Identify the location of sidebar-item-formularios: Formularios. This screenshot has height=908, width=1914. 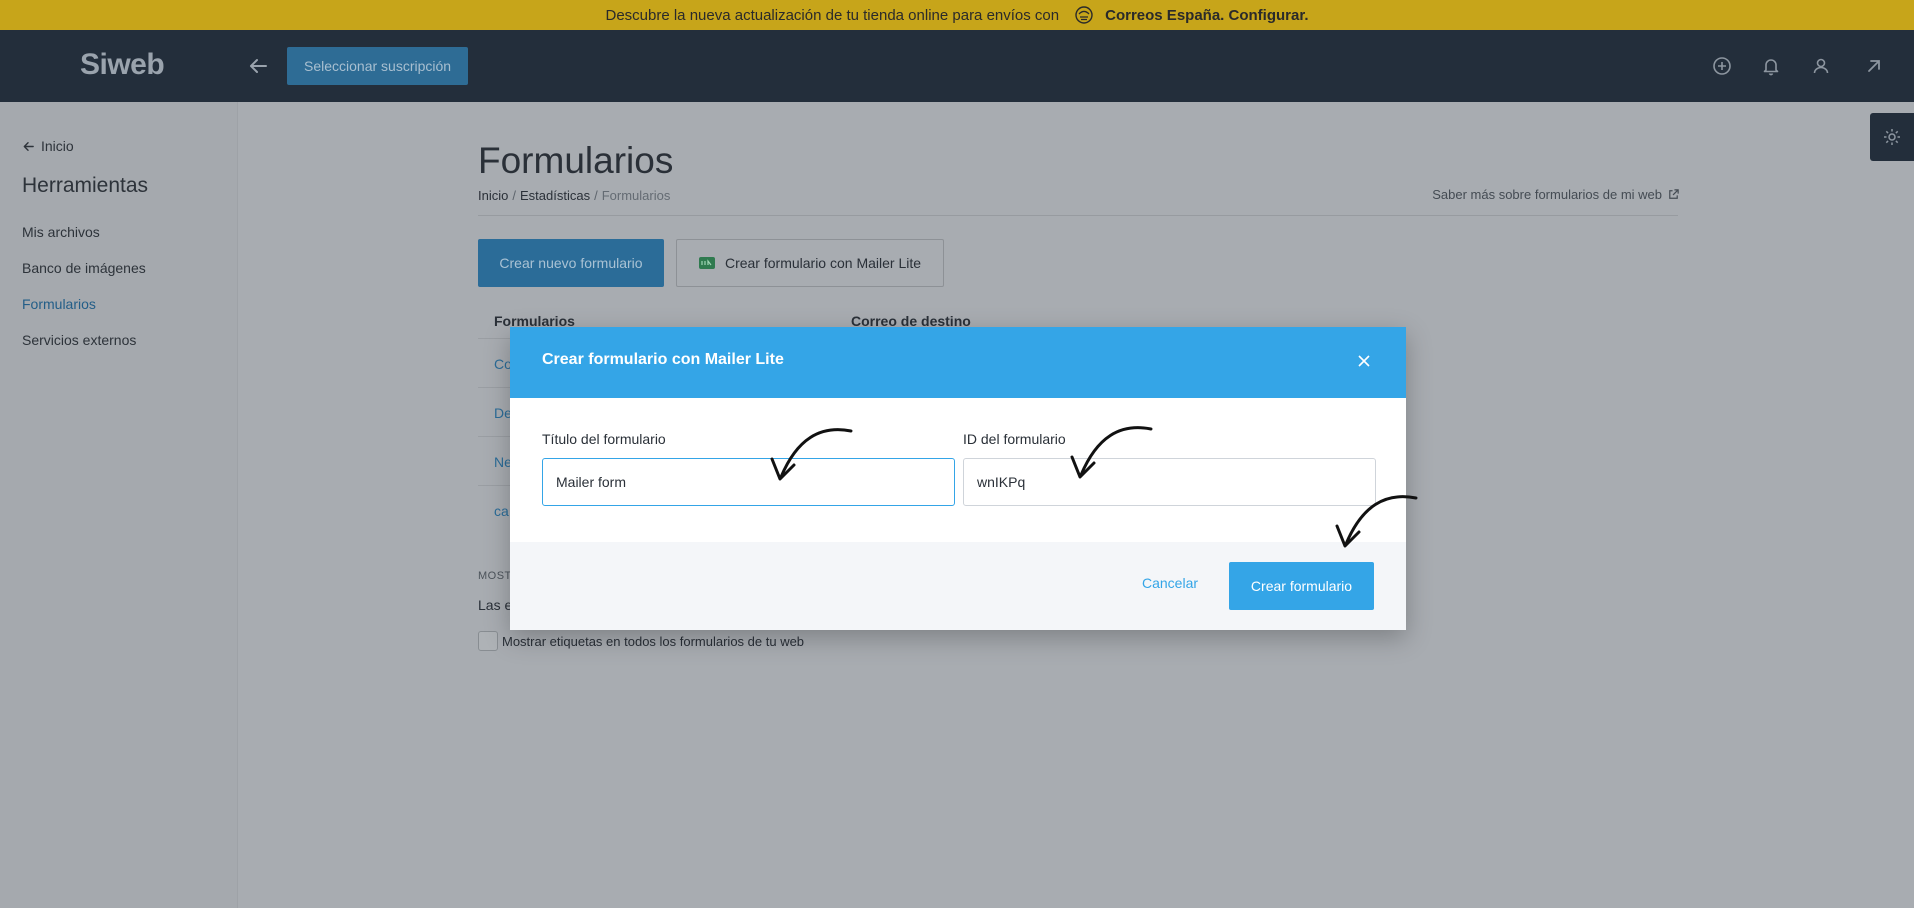
(59, 304).